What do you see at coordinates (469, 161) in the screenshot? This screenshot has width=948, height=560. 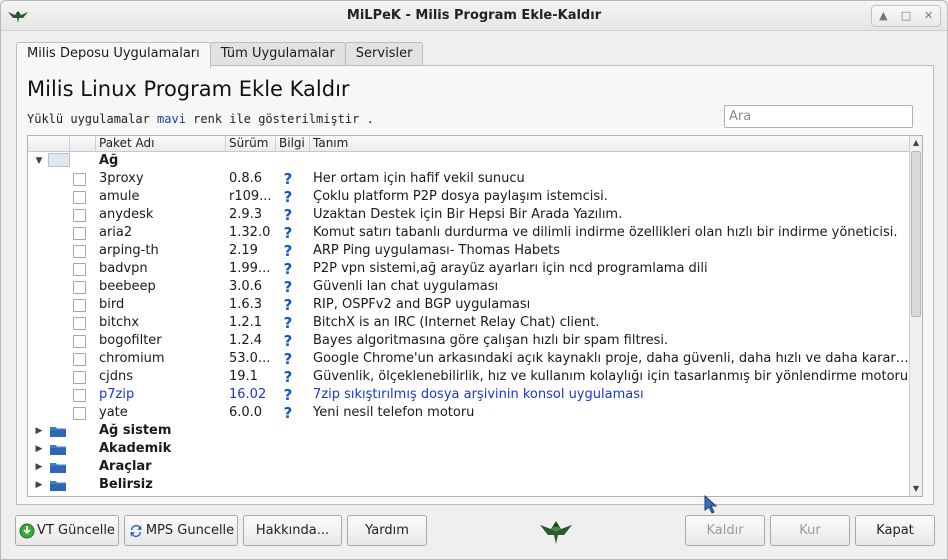 I see `category-row-ag: ▼ Ağ` at bounding box center [469, 161].